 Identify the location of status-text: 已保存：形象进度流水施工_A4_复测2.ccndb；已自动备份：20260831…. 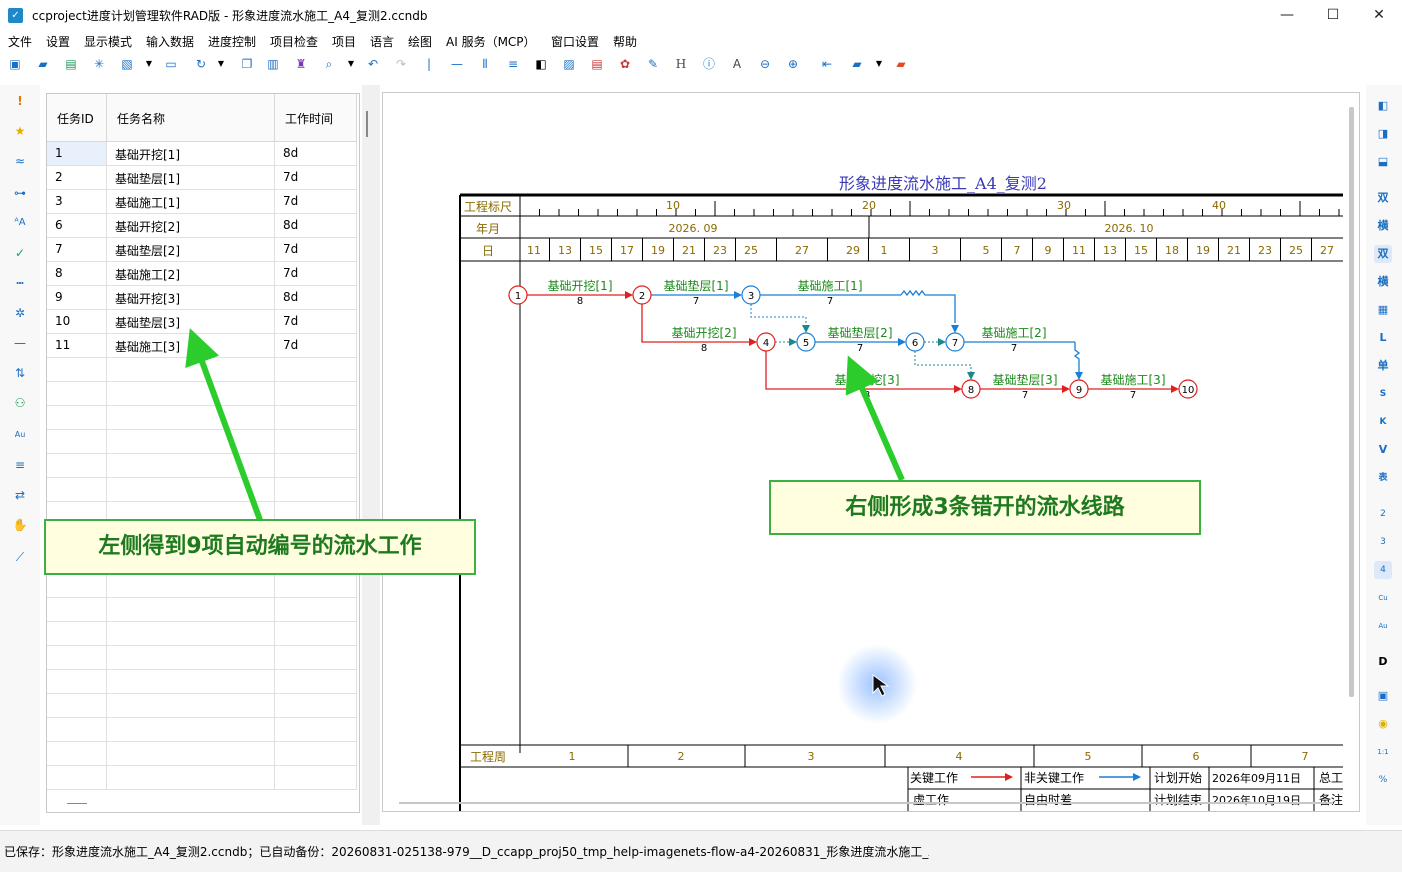
(466, 852).